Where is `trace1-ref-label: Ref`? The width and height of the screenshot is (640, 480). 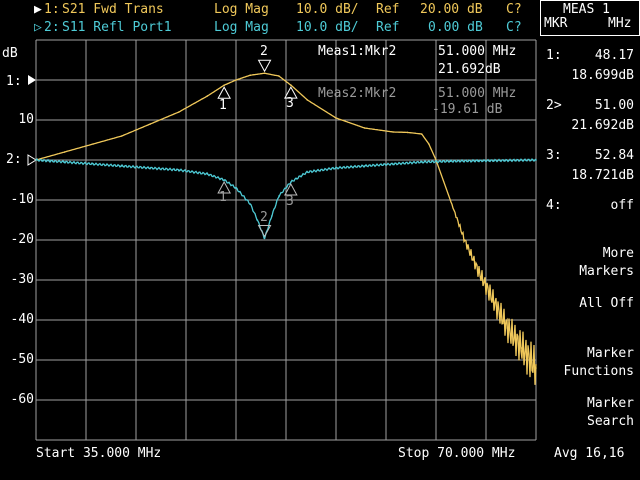
trace1-ref-label: Ref is located at coordinates (388, 9).